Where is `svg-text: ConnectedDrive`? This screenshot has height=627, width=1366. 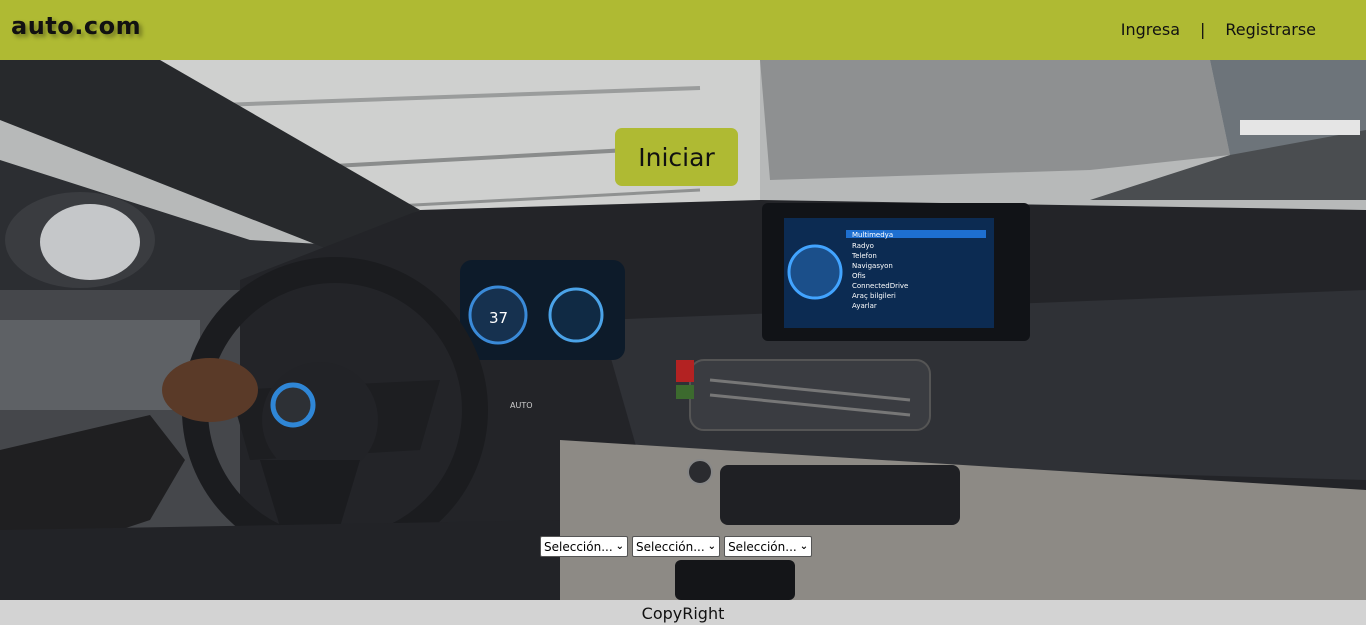 svg-text: ConnectedDrive is located at coordinates (880, 286).